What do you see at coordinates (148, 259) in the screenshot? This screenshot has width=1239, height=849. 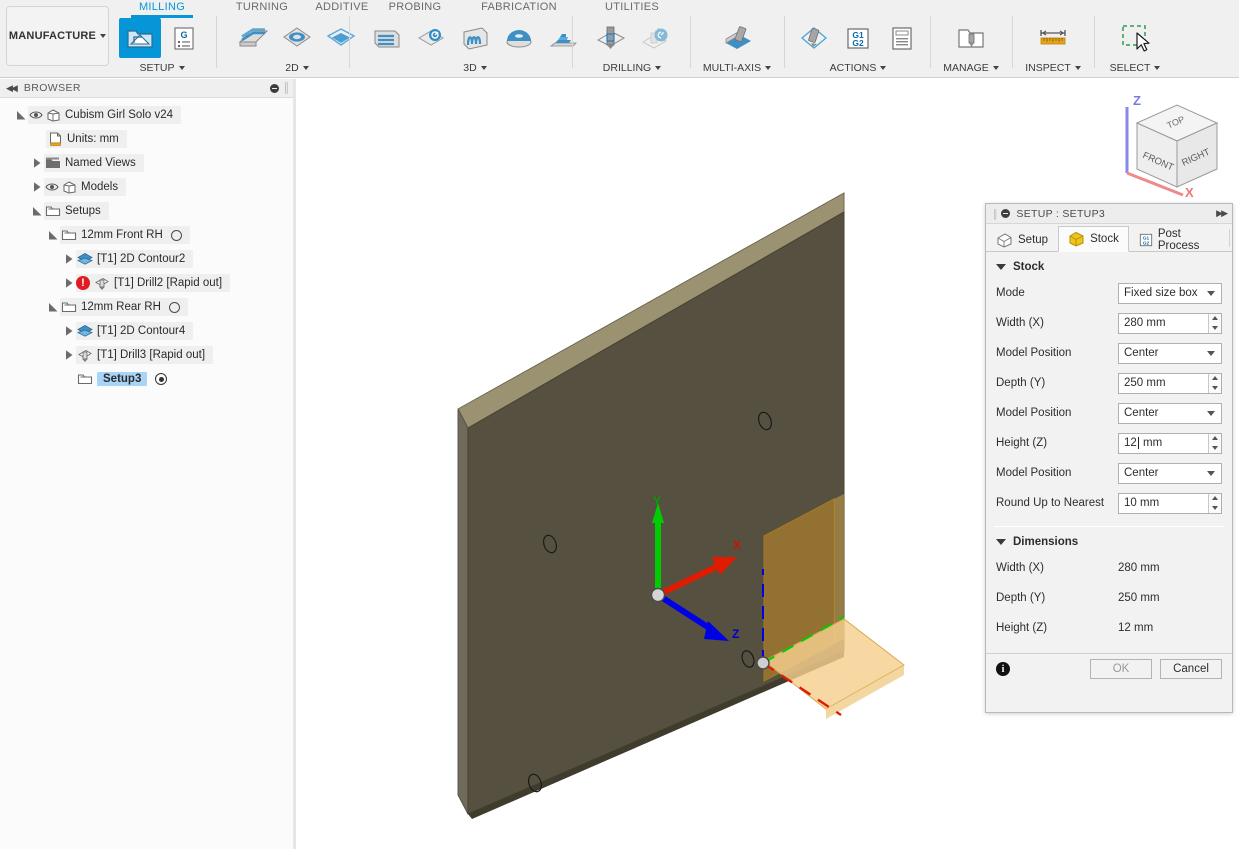 I see `tree-item-2d-contour2: [T1] 2D Contour2` at bounding box center [148, 259].